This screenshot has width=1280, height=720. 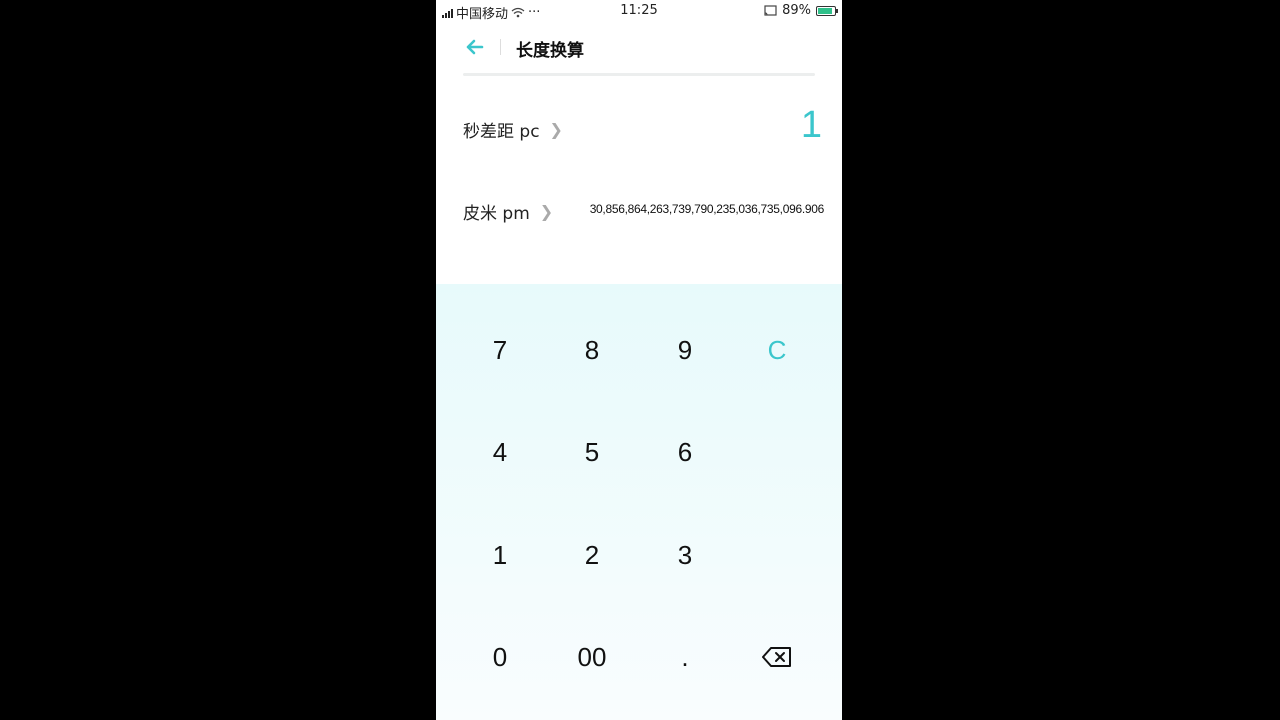 What do you see at coordinates (770, 10) in the screenshot?
I see `cast-icon` at bounding box center [770, 10].